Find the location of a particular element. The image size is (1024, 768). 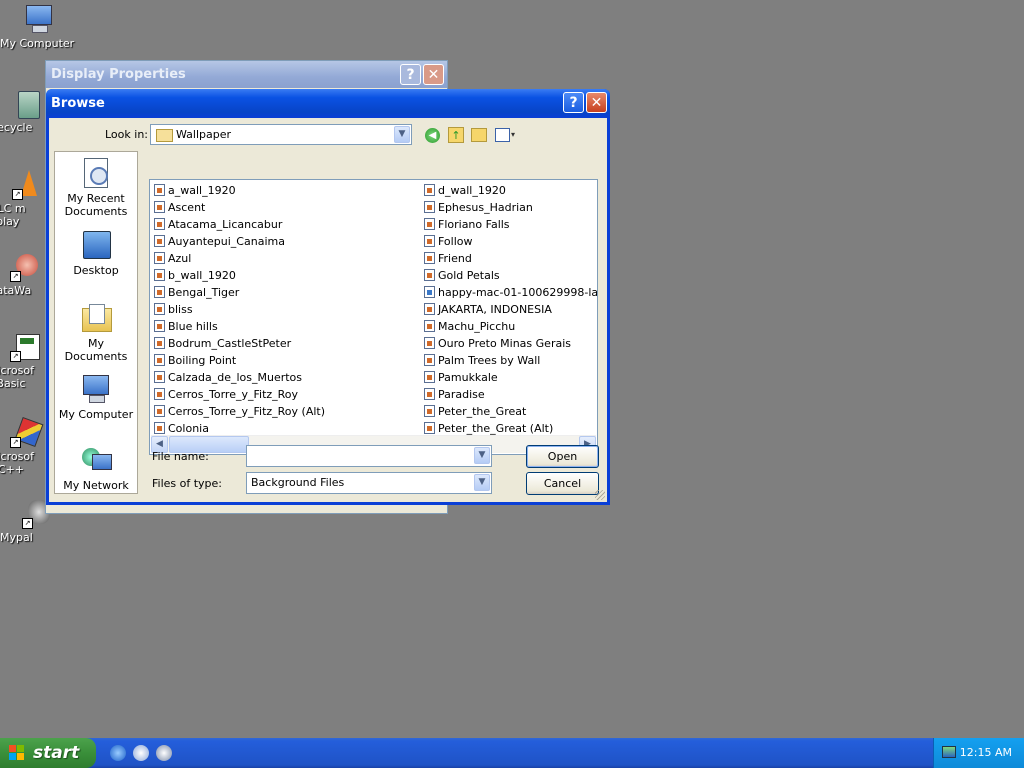

file-name-label: File name: is located at coordinates (180, 456).